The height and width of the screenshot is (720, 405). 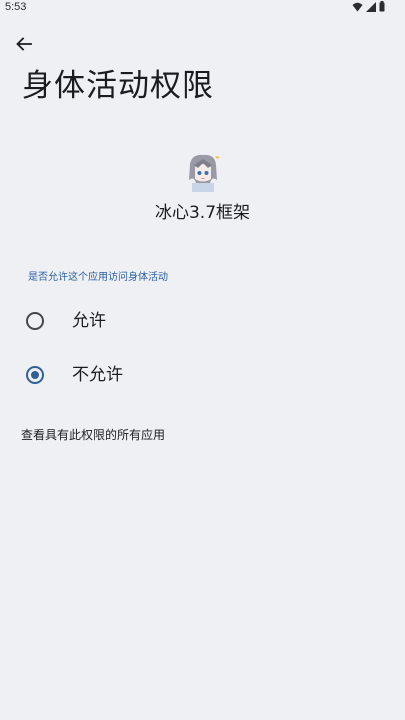 What do you see at coordinates (202, 321) in the screenshot?
I see `option-allow: 允许` at bounding box center [202, 321].